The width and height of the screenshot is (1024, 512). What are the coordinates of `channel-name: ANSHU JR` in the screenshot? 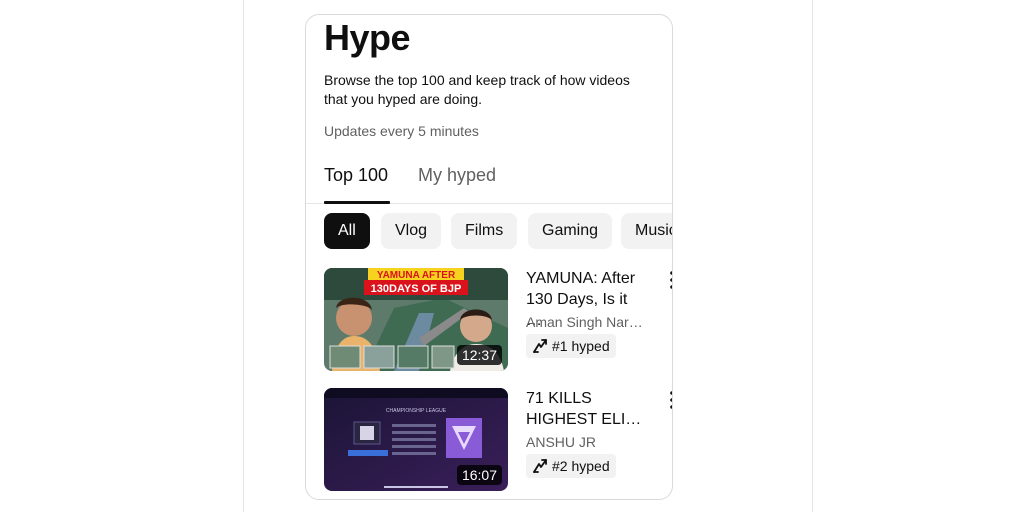 It's located at (585, 442).